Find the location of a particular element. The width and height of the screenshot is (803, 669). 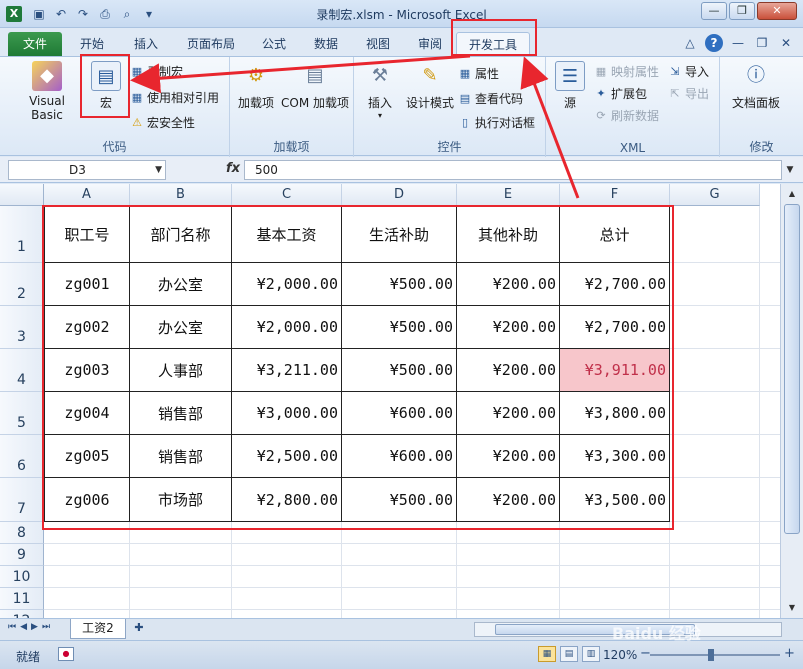

row-header-8: 8 is located at coordinates (22, 533).